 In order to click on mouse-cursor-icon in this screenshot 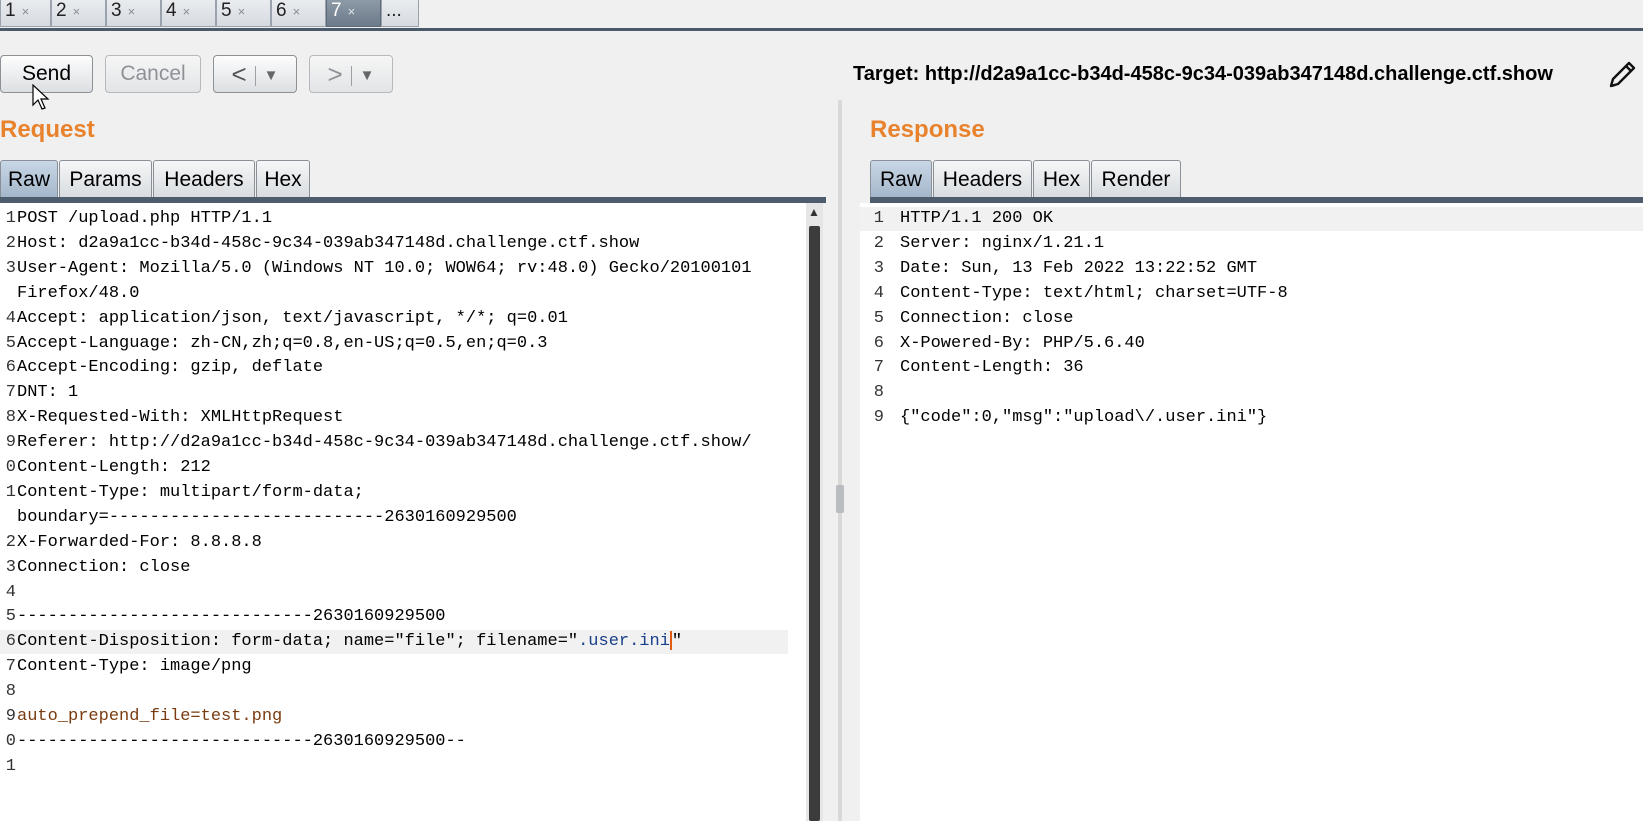, I will do `click(41, 97)`.